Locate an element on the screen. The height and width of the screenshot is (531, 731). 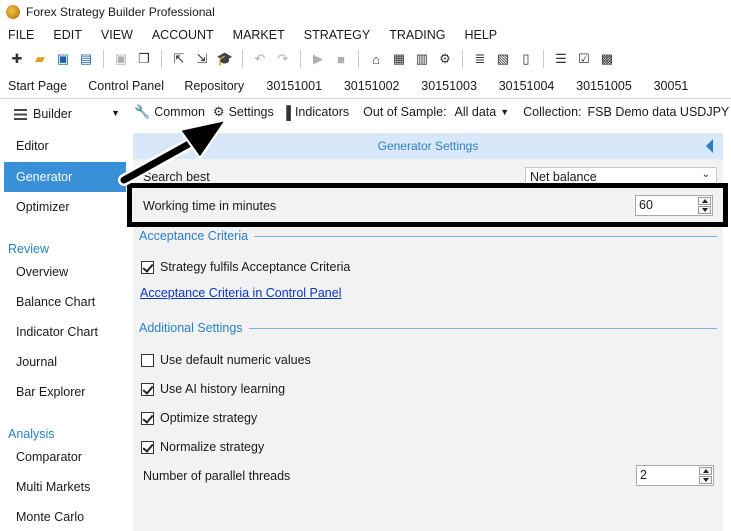
sidebar-item-overview: Overview is located at coordinates (42, 272).